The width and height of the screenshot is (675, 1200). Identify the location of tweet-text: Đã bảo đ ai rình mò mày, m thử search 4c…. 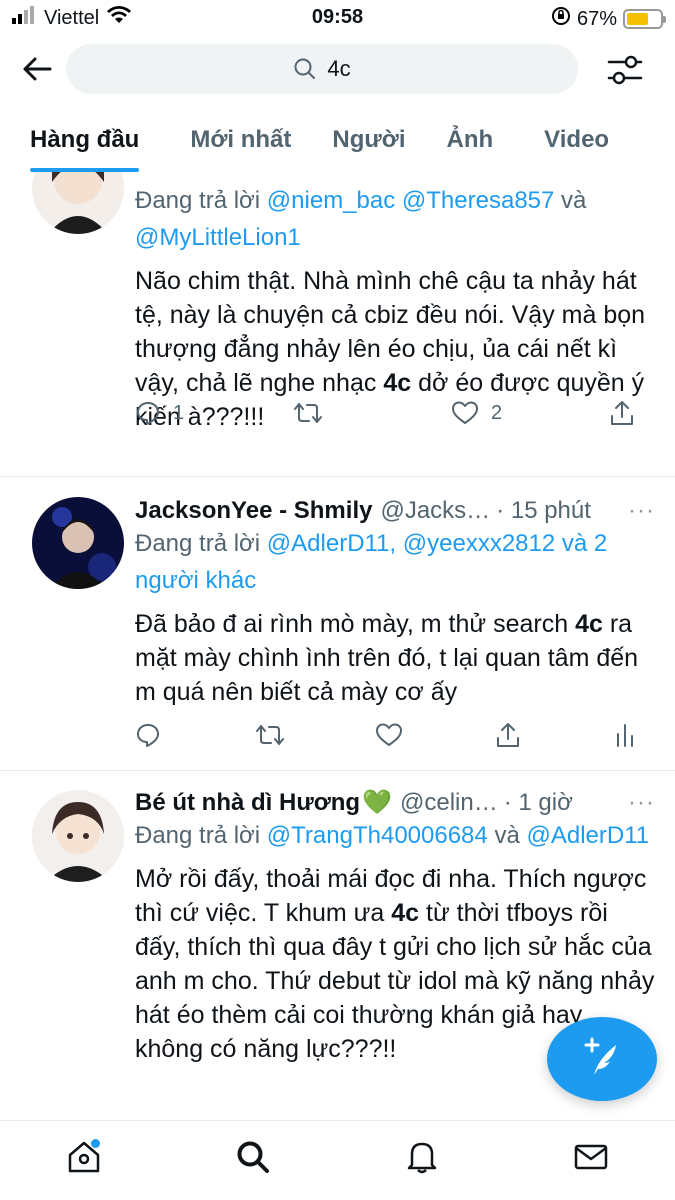
(387, 658).